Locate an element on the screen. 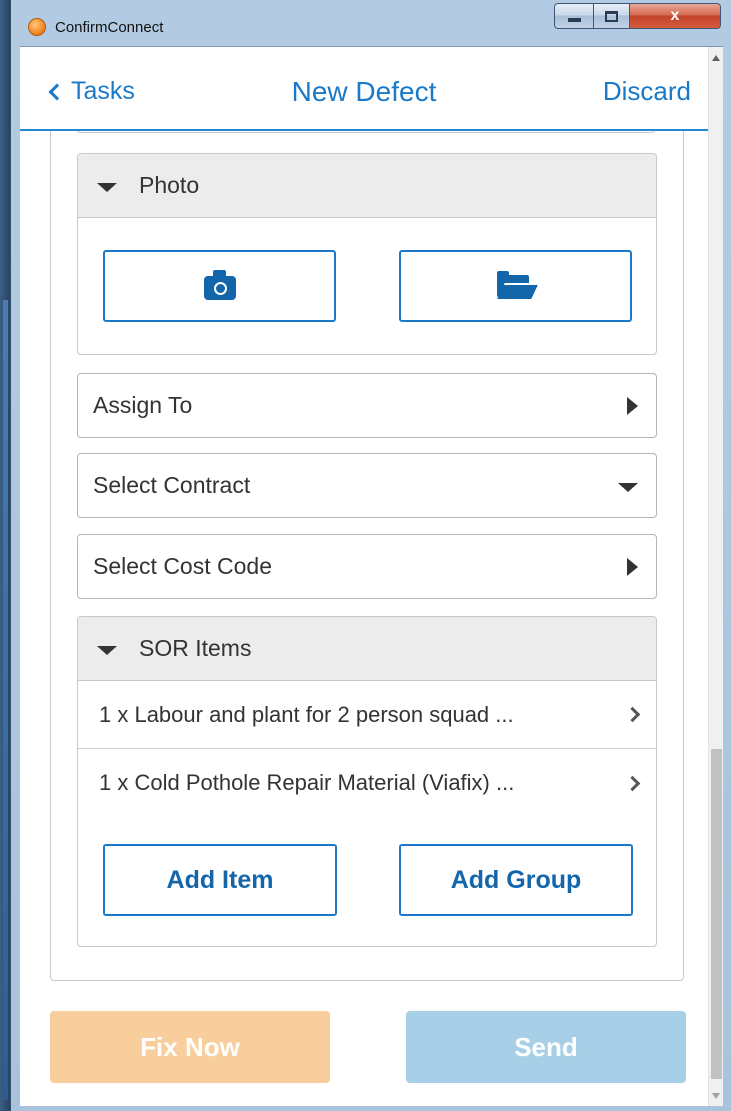 The width and height of the screenshot is (731, 1111). confirm-app-icon is located at coordinates (37, 27).